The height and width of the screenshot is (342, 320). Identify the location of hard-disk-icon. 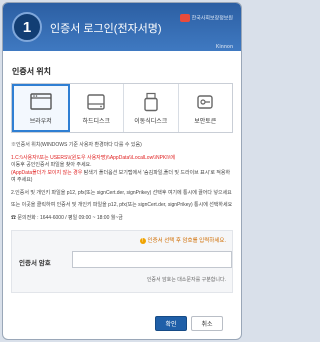
(96, 101).